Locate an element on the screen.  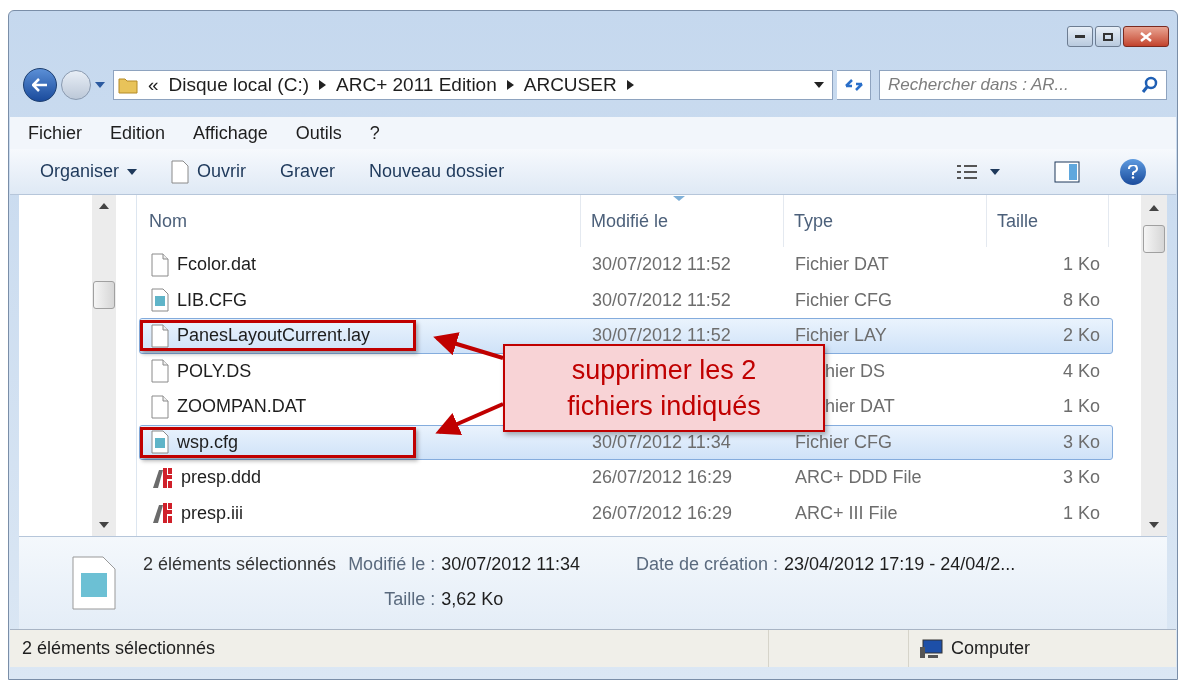
column-header: Modifié le is located at coordinates (682, 221).